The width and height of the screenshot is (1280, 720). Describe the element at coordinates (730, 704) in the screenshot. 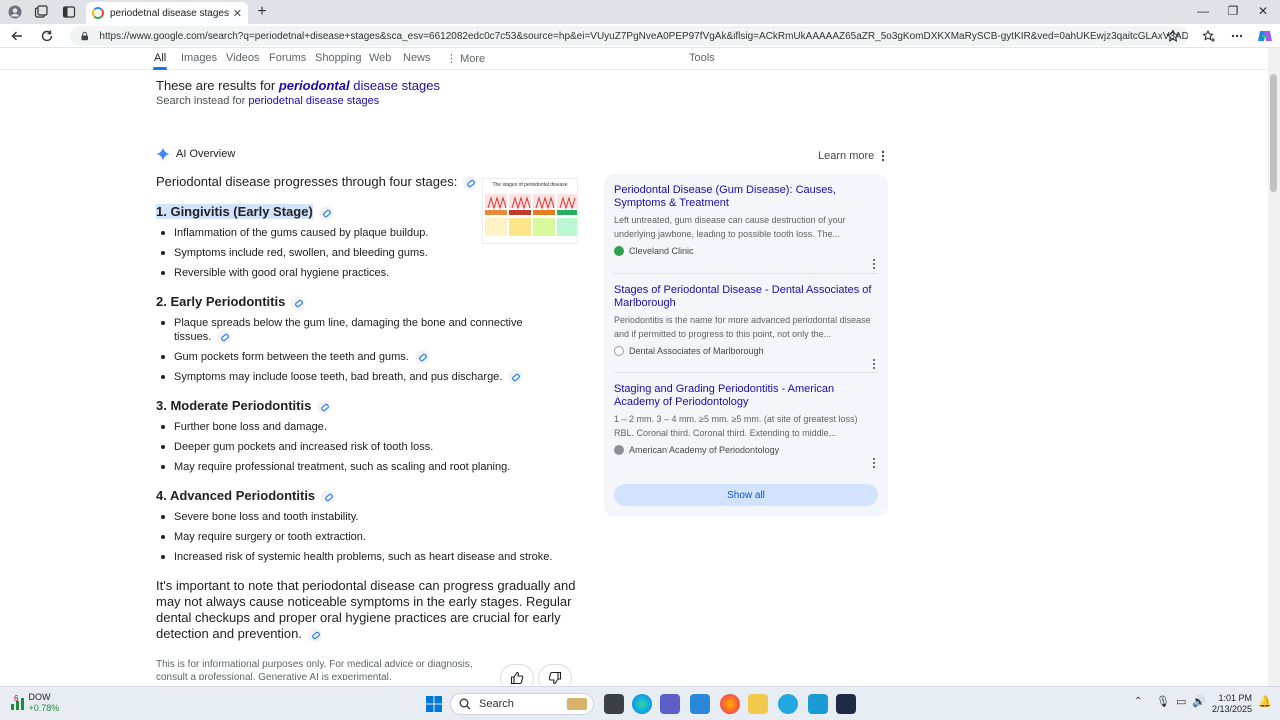

I see `firefox-icon` at that location.